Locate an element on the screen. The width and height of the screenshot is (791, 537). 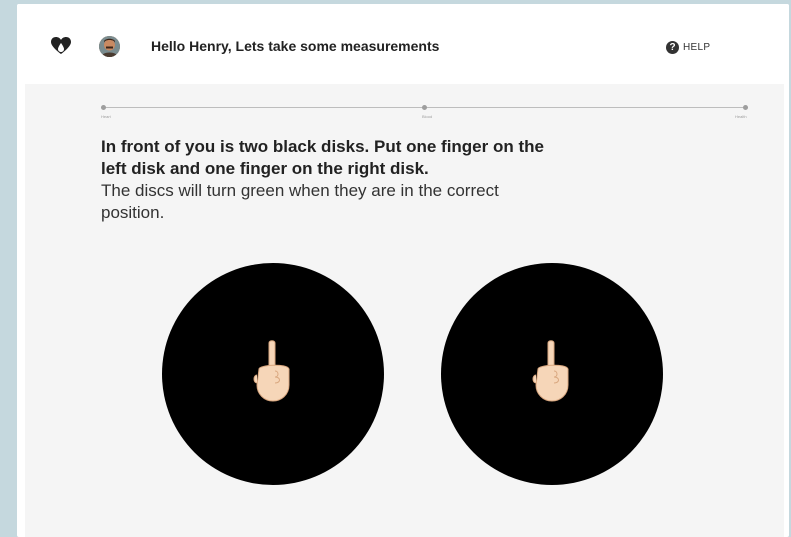
greeting-title: Hello Henry, Lets take some measurements is located at coordinates (295, 46).